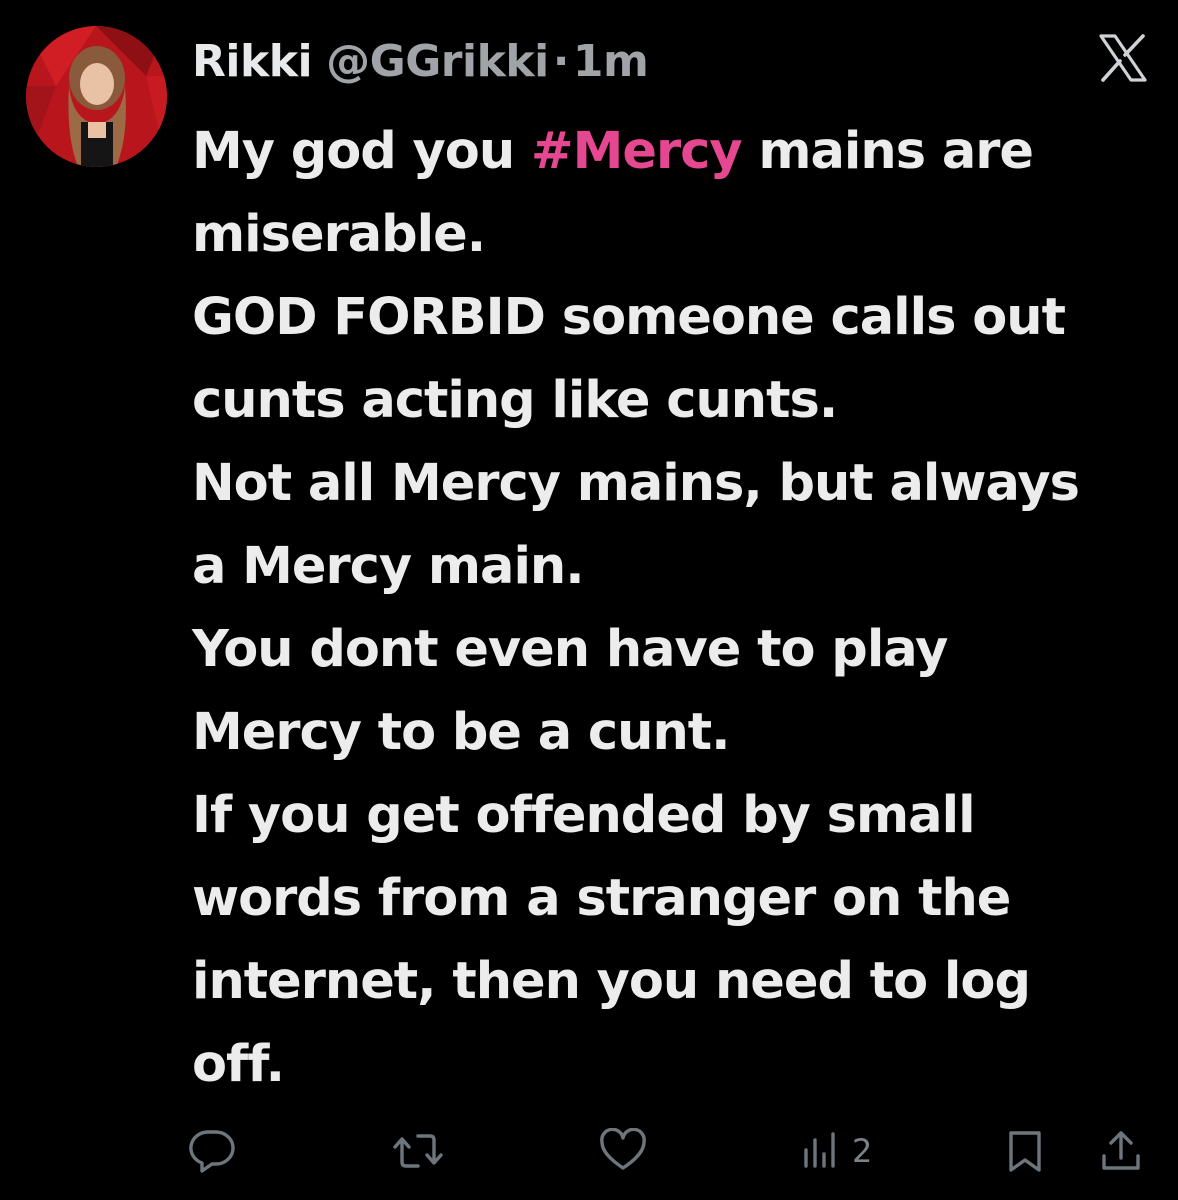  What do you see at coordinates (611, 61) in the screenshot?
I see `timestamp: 1m` at bounding box center [611, 61].